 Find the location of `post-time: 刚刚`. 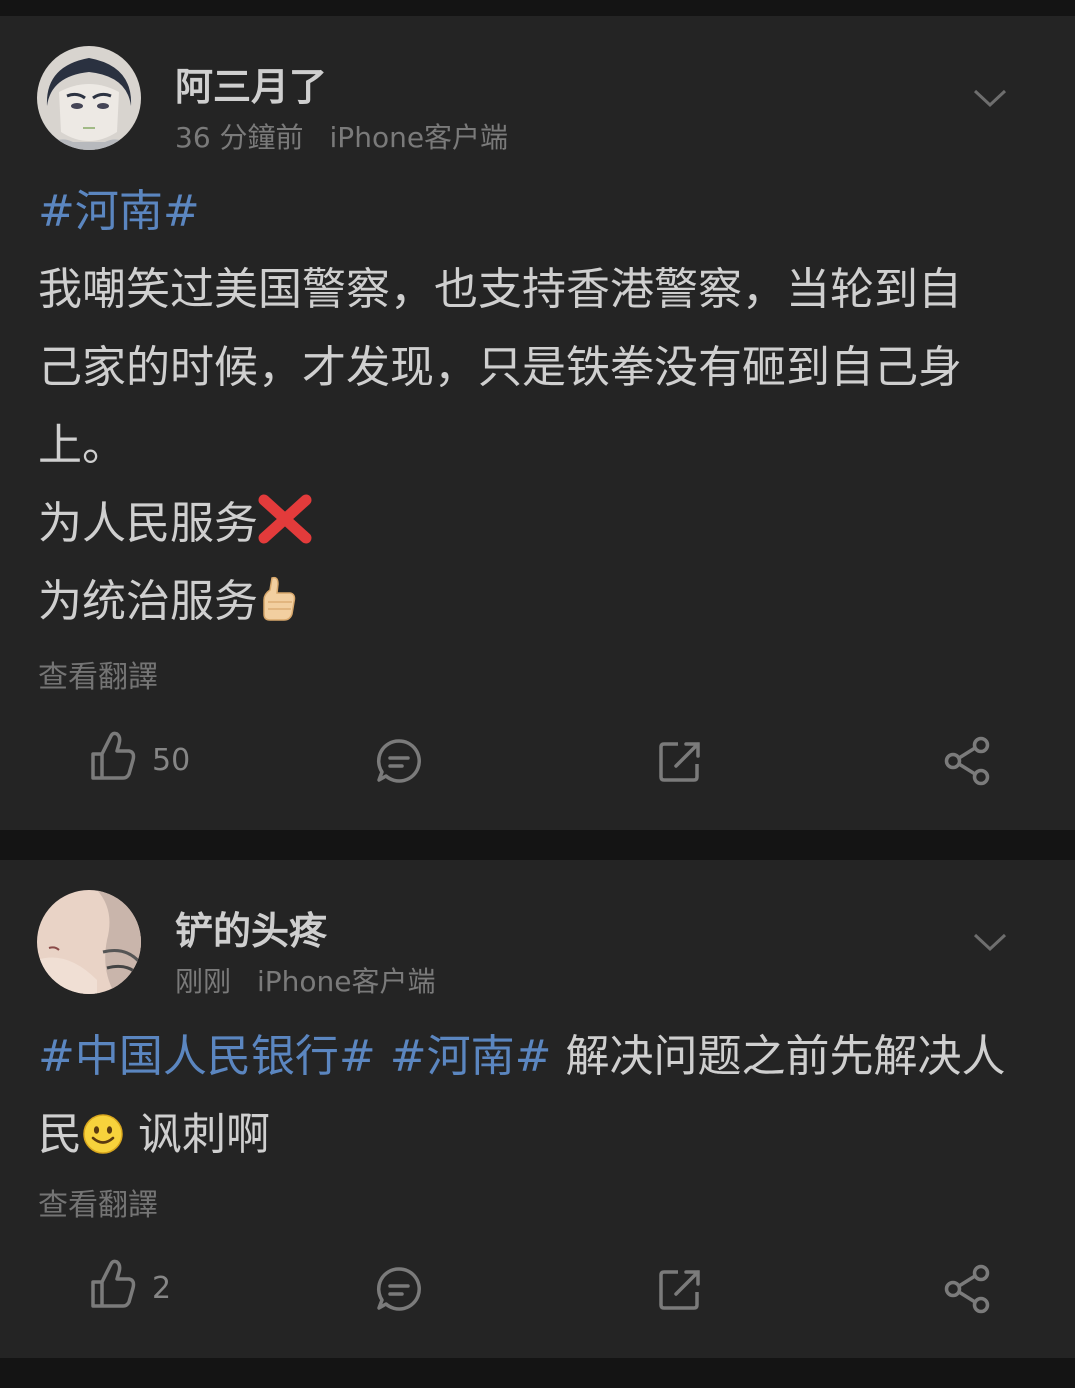

post-time: 刚刚 is located at coordinates (203, 981).